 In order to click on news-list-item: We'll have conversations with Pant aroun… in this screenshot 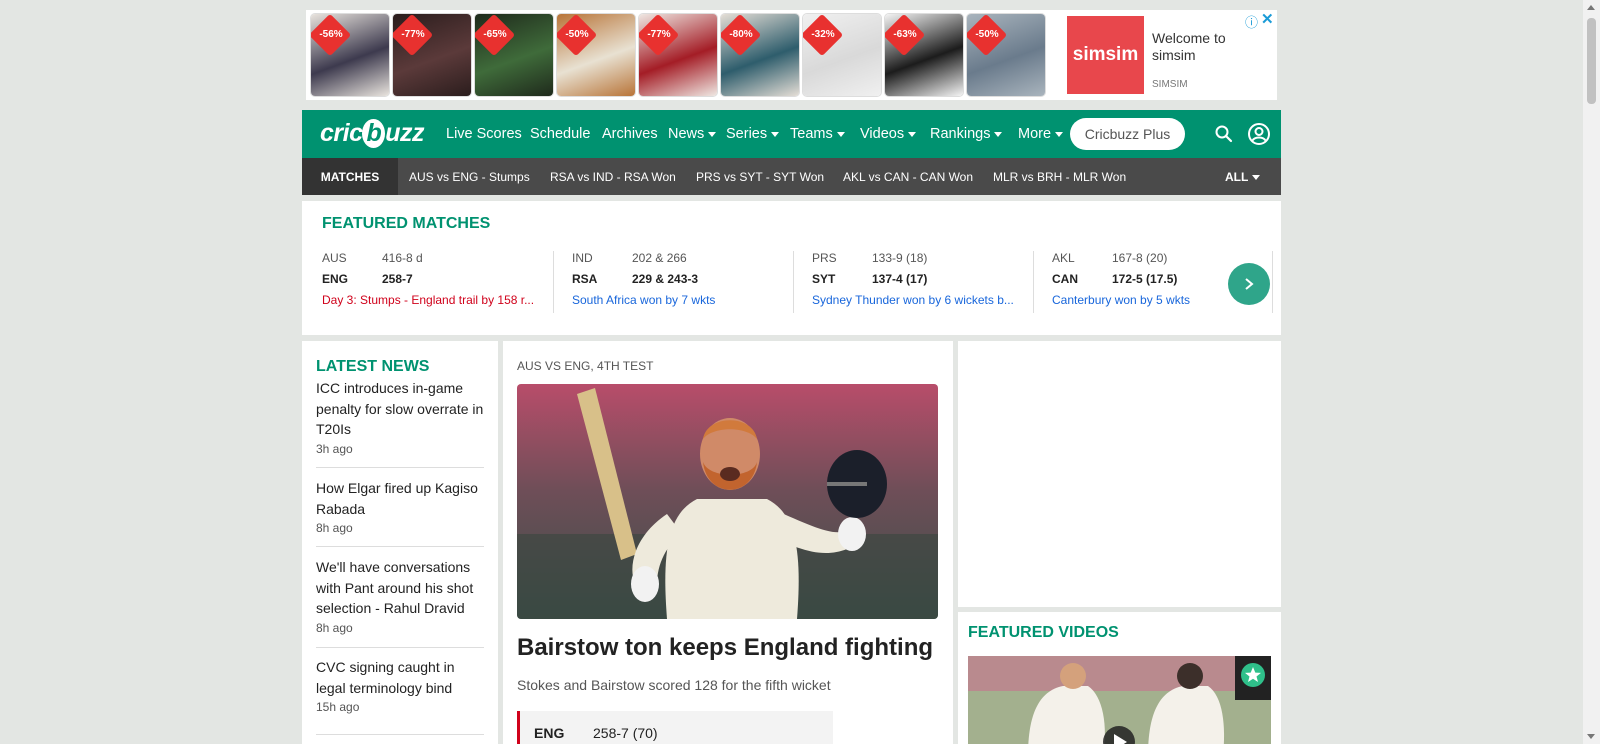, I will do `click(400, 596)`.